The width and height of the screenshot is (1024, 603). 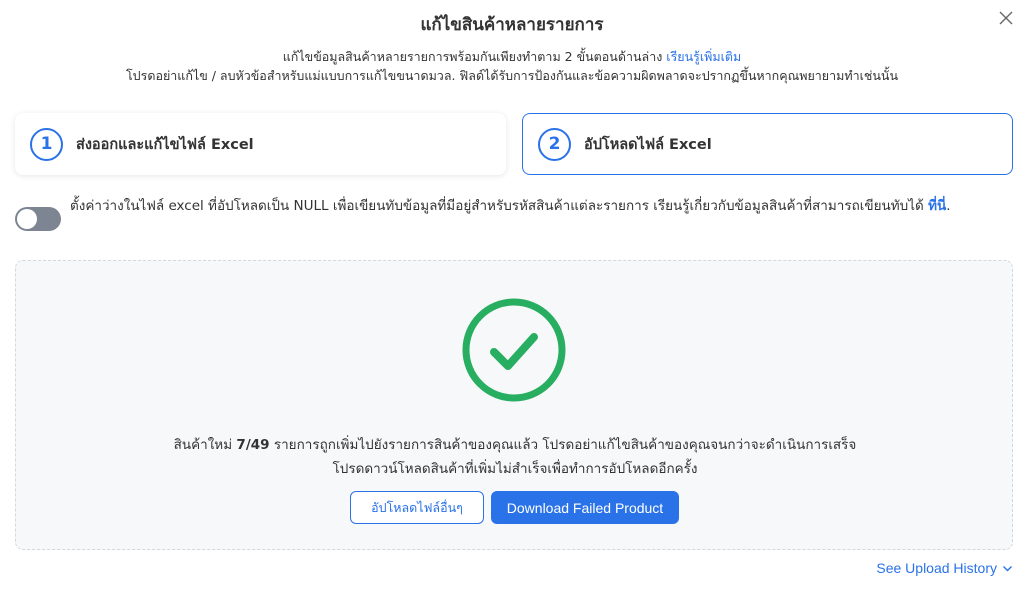 I want to click on see-upload-history-link: See Upload History, so click(x=944, y=568).